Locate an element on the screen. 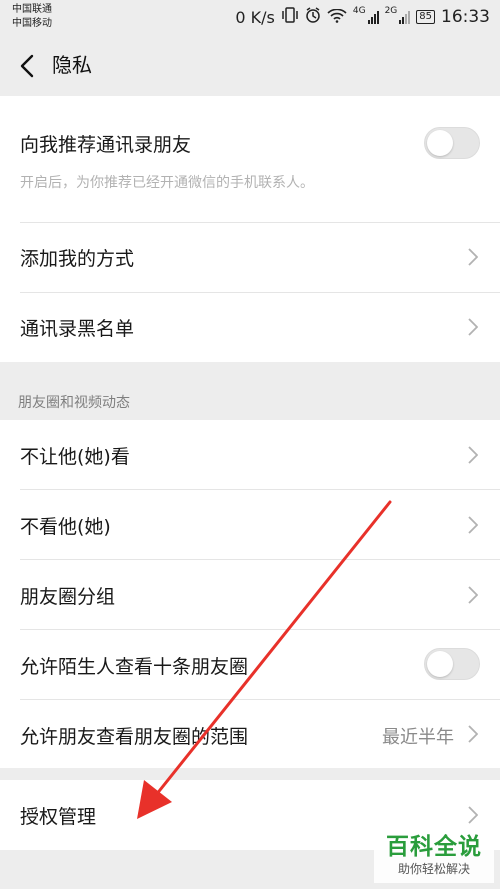 The width and height of the screenshot is (500, 889). auth-management-label: 授权管理 is located at coordinates (58, 817).